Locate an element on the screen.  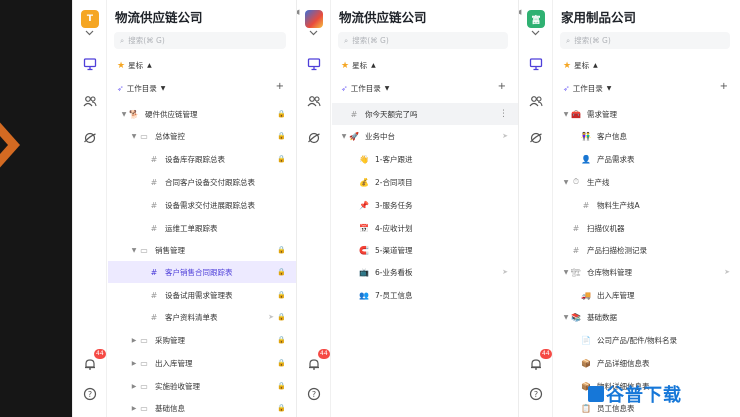
folder-icon: ▭ is located at coordinates (144, 340).